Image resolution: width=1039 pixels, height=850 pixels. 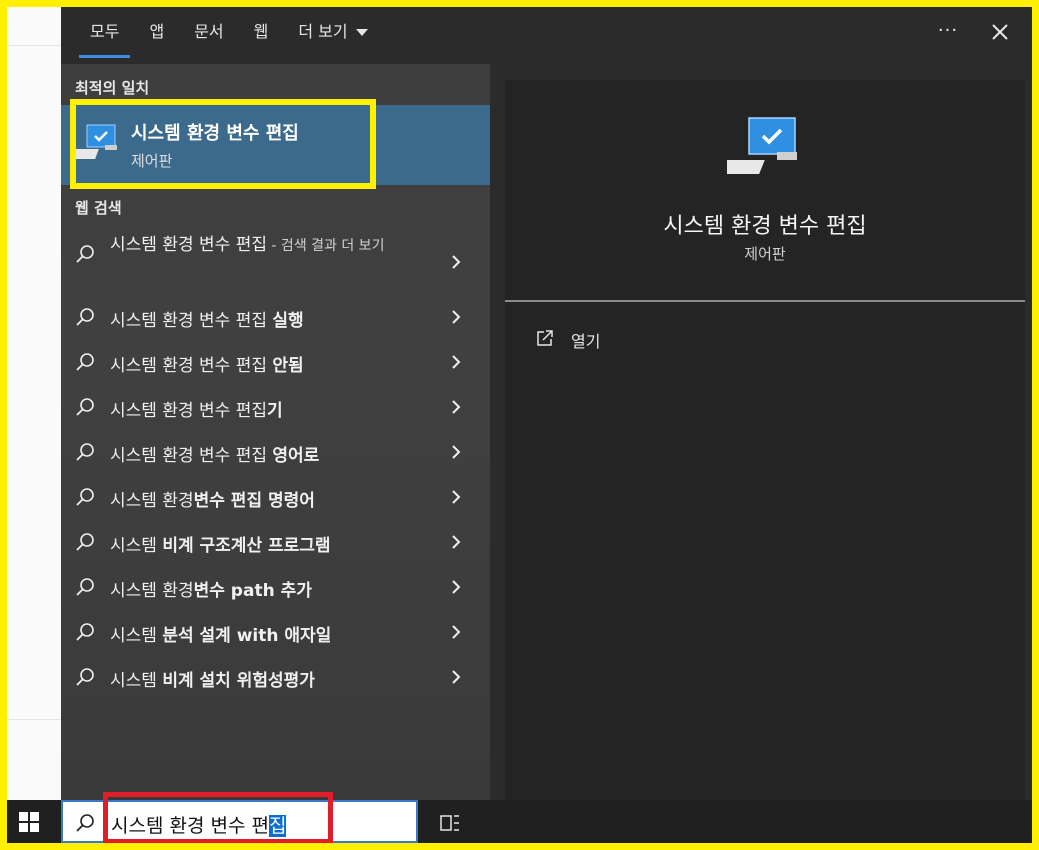 I want to click on more-options-label: ···, so click(x=948, y=30).